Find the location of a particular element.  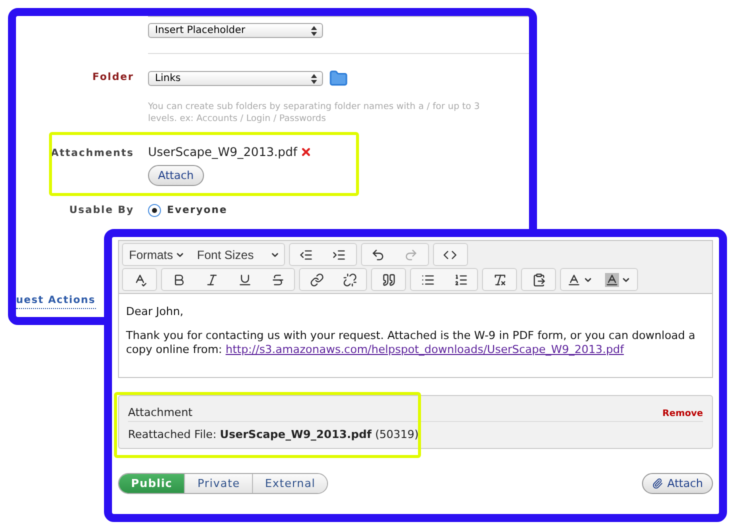

folder-label: Folder is located at coordinates (113, 77).